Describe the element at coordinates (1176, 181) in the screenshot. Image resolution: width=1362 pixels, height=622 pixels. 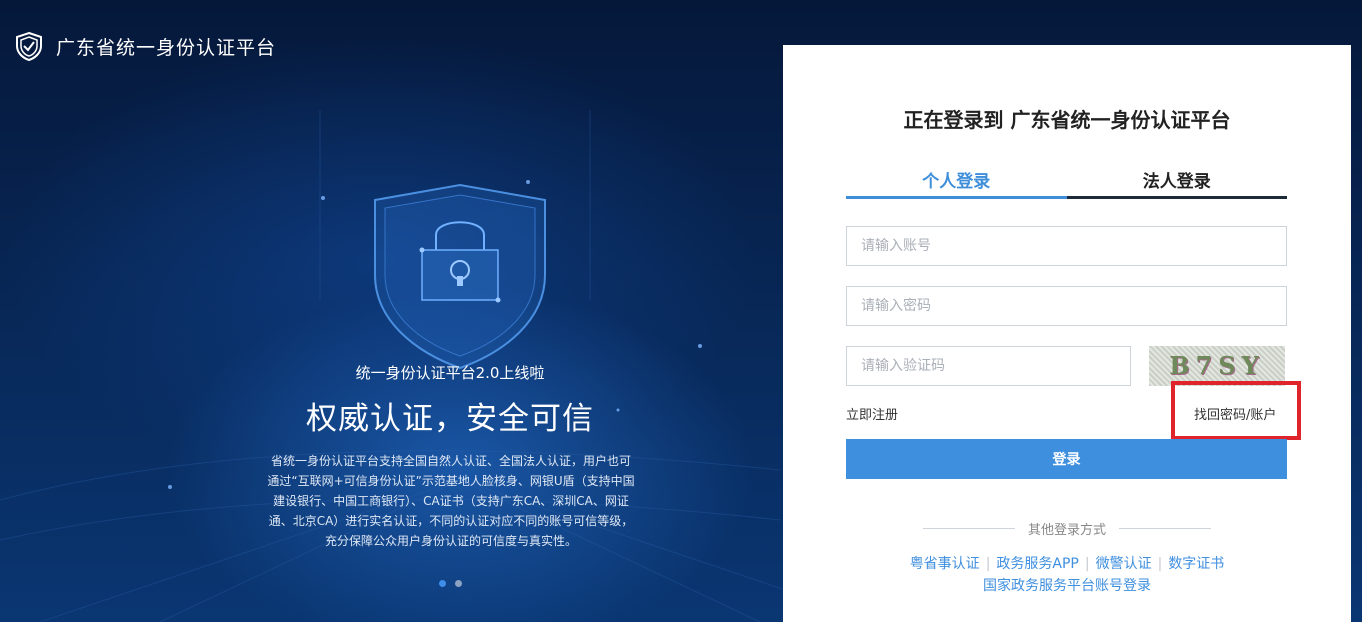
I see `tab-corporate-login: 法人登录` at that location.